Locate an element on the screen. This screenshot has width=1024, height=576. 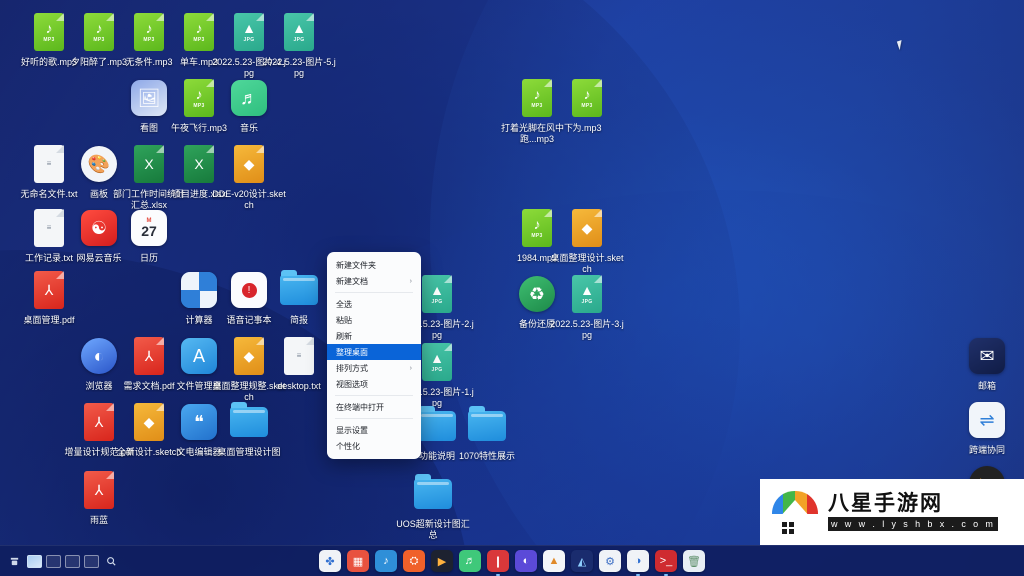
context-menu-item-label: 全选 is located at coordinates (344, 304).